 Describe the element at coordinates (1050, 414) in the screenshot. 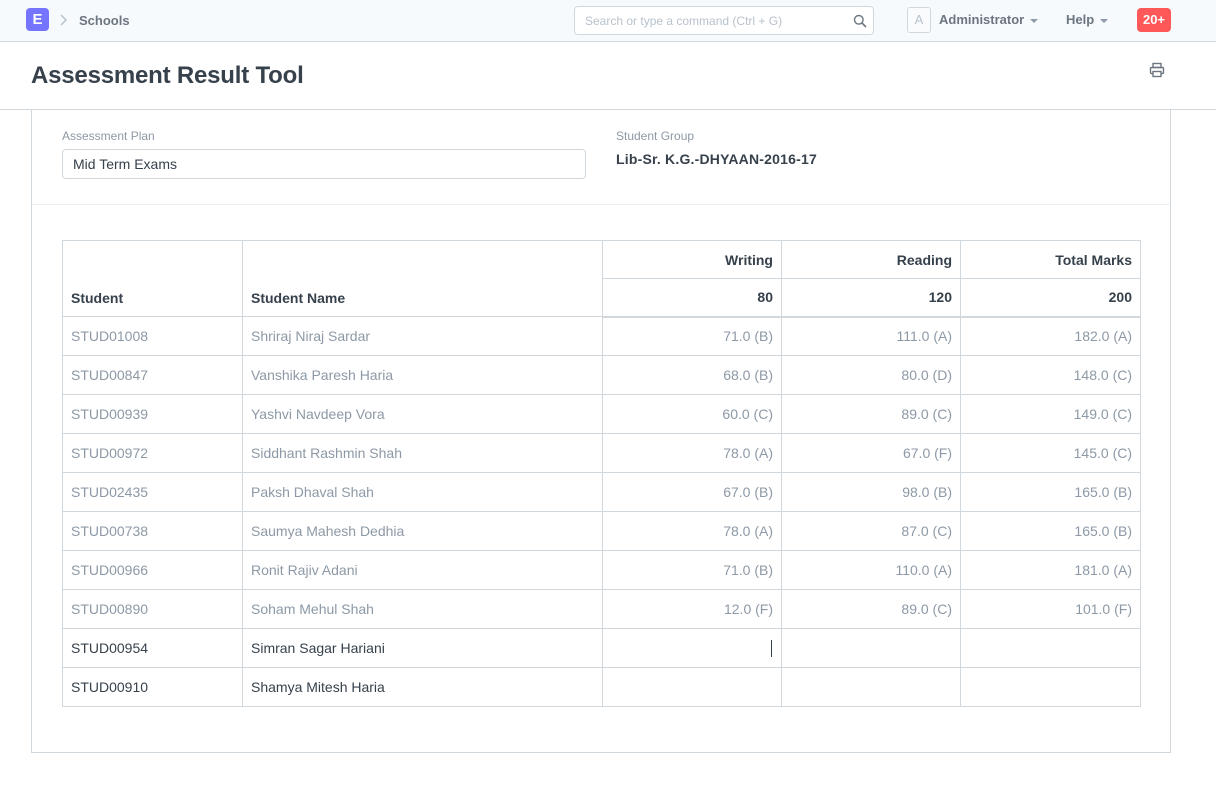

I see `total-marks-cell: 149.0 (C)` at that location.